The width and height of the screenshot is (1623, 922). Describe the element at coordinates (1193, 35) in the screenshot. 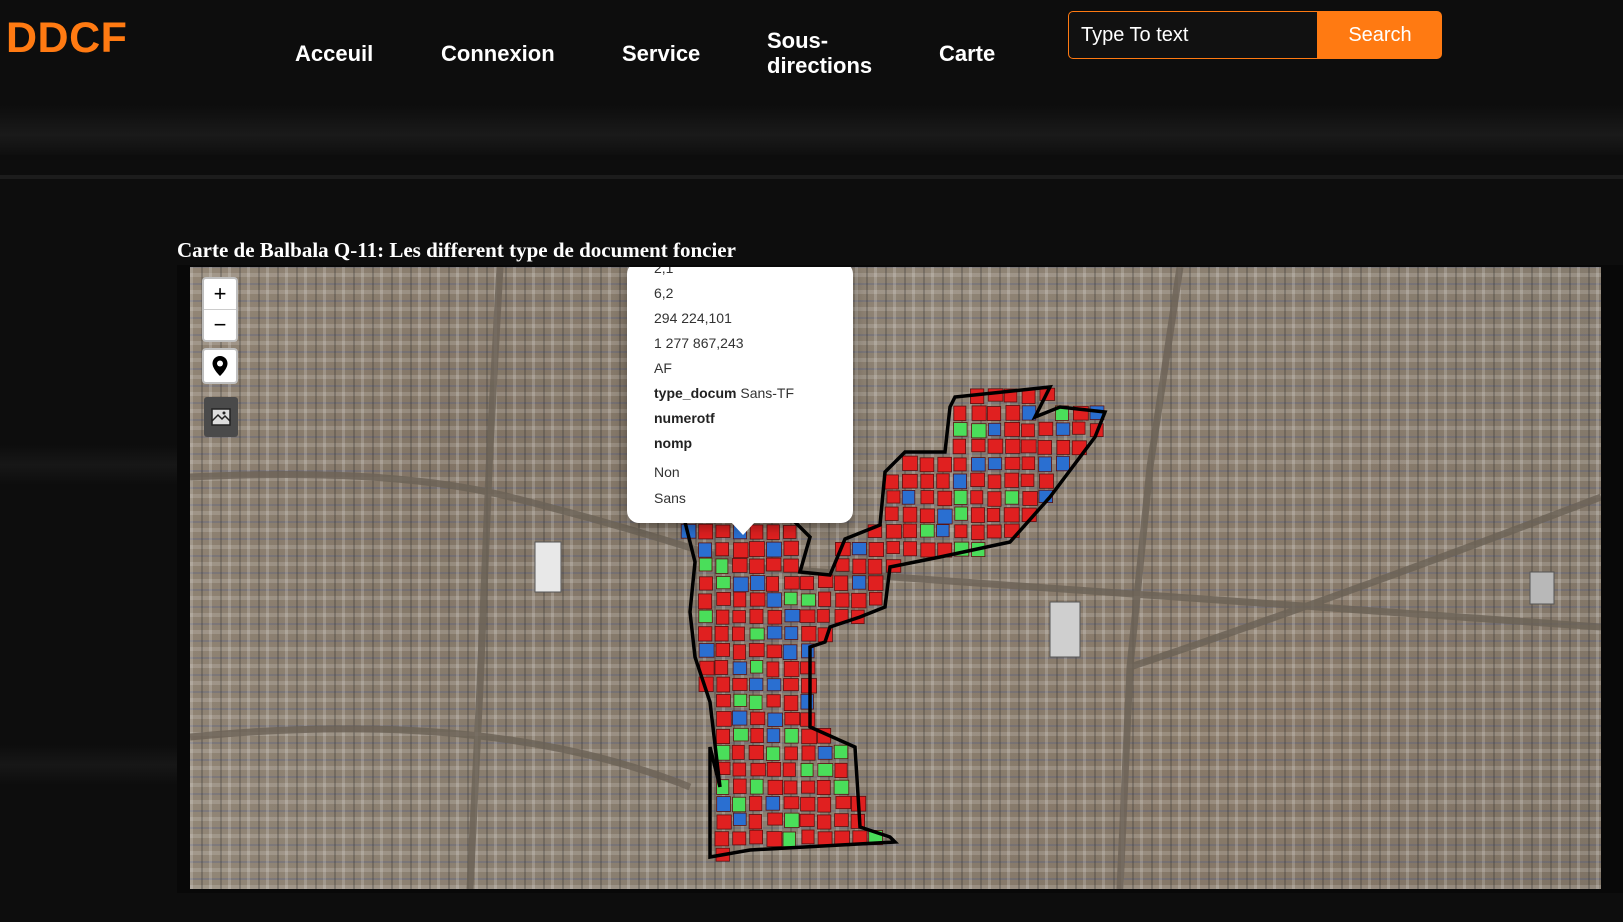

I see `search-input` at that location.